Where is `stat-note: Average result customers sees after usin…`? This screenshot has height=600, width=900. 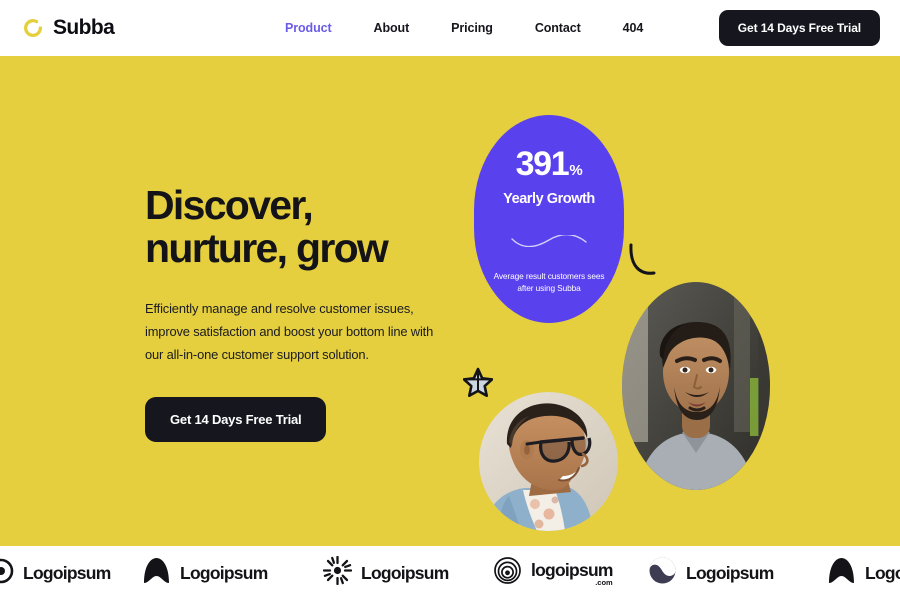
stat-note: Average result customers sees after usin… is located at coordinates (549, 282).